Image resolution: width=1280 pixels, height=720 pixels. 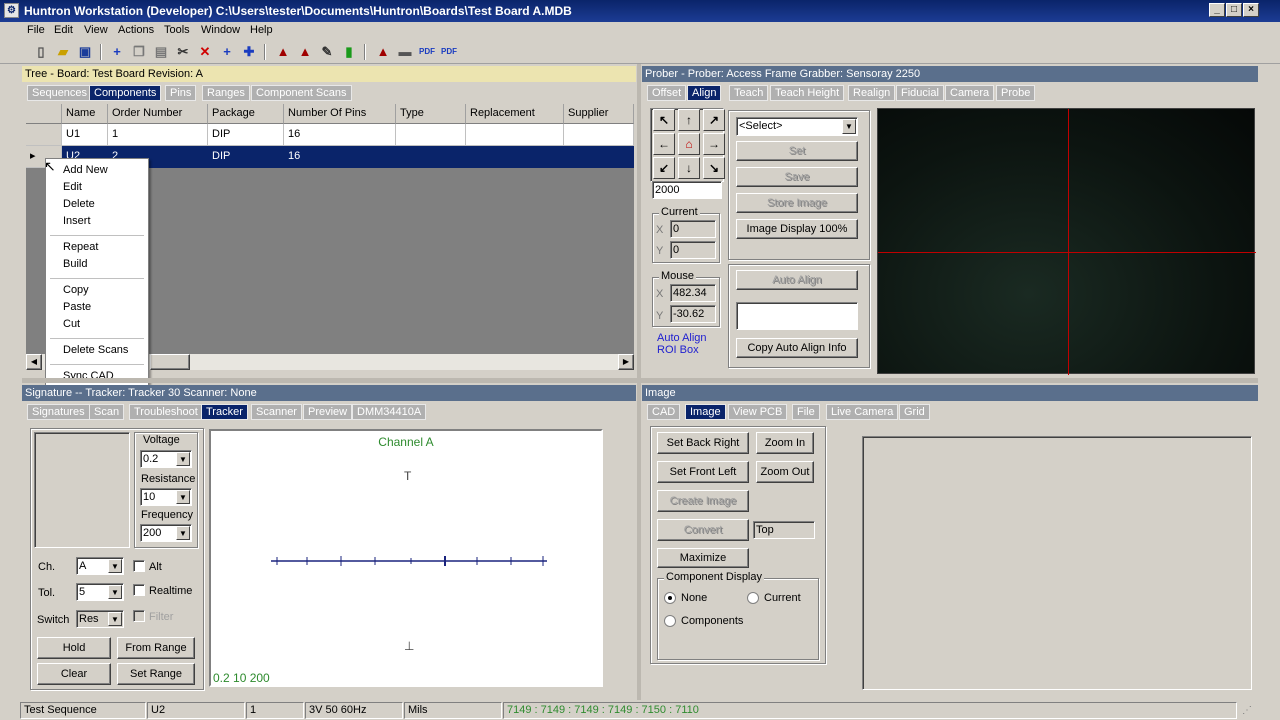 What do you see at coordinates (100, 566) in the screenshot?
I see `channel-select: A ▼` at bounding box center [100, 566].